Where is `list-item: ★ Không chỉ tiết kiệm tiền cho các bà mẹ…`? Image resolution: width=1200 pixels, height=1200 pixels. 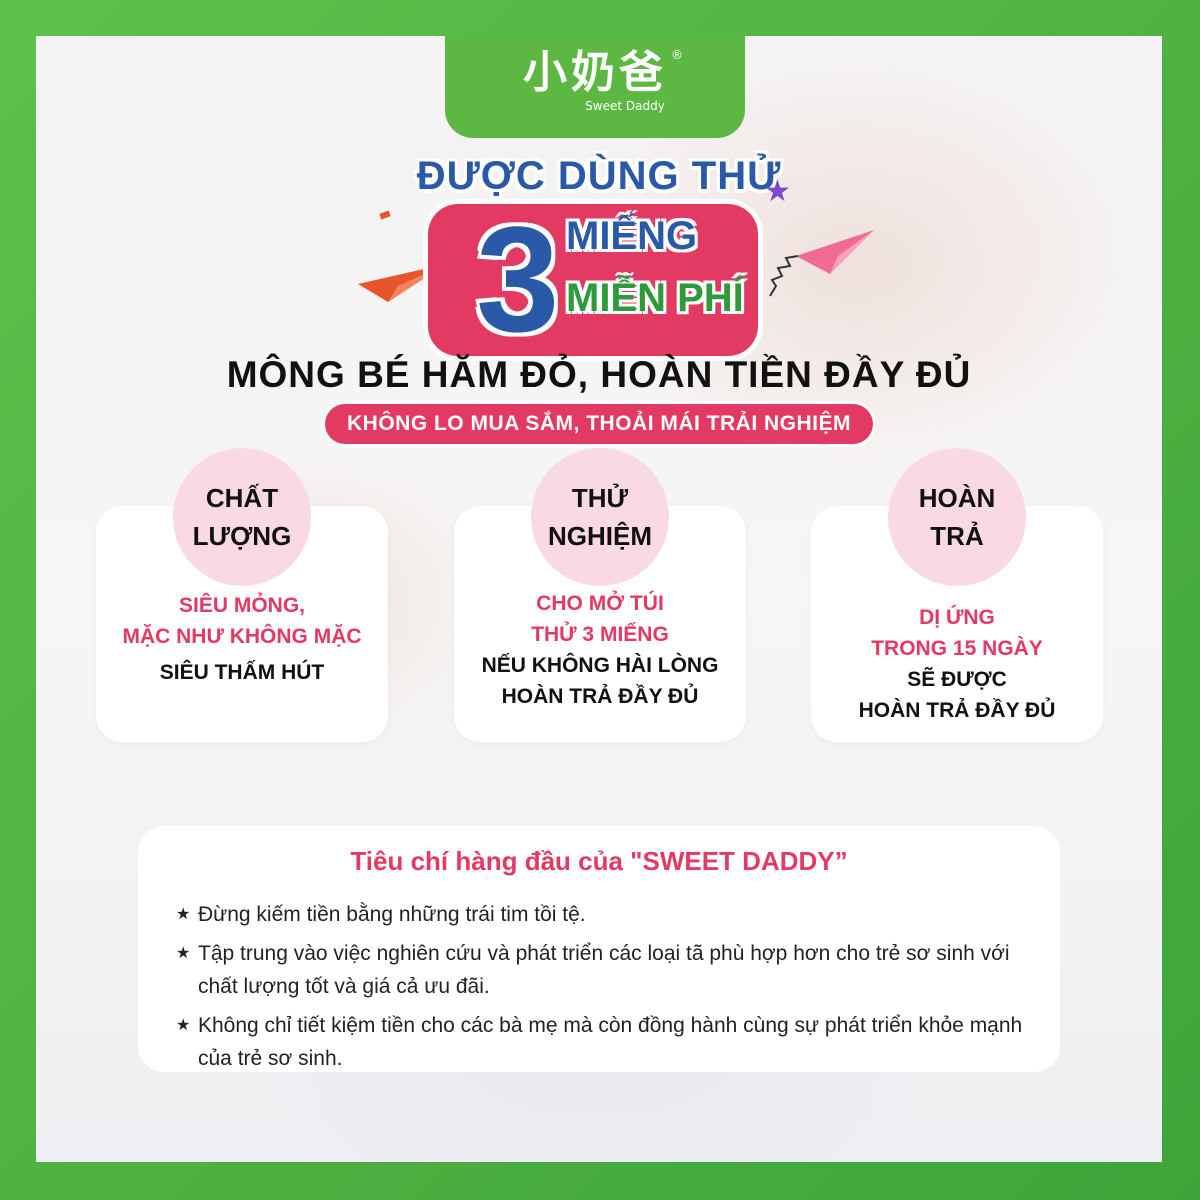
list-item: ★ Không chỉ tiết kiệm tiền cho các bà mẹ… is located at coordinates (611, 1042).